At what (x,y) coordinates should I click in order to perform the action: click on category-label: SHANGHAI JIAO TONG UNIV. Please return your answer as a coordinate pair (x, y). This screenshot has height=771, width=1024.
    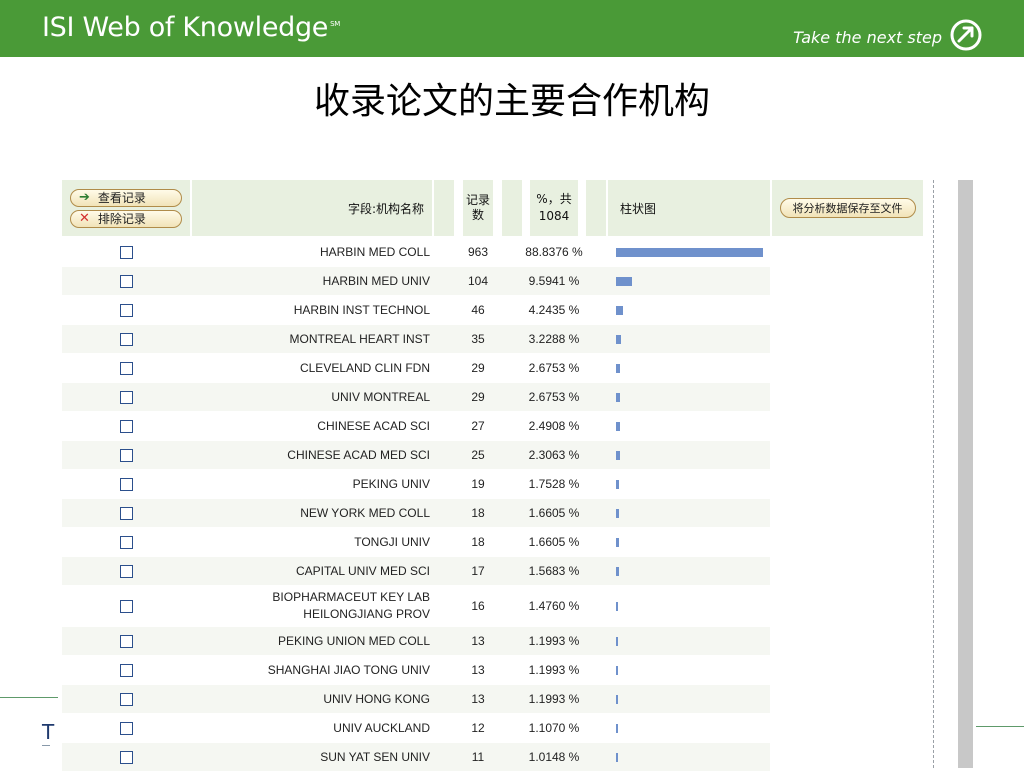
    Looking at the image, I should click on (312, 670).